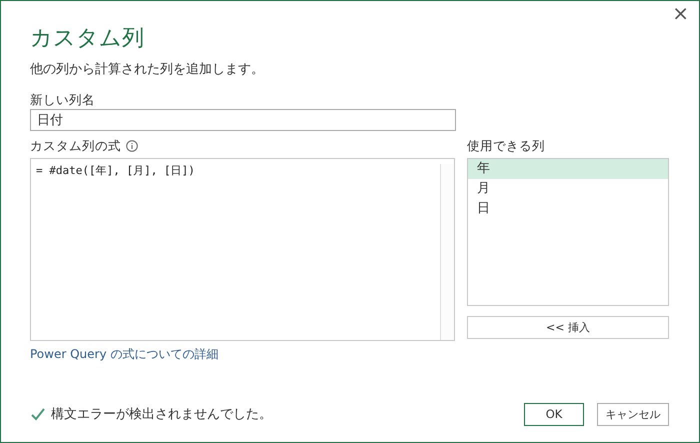  What do you see at coordinates (62, 100) in the screenshot?
I see `field-label: 新しい列名` at bounding box center [62, 100].